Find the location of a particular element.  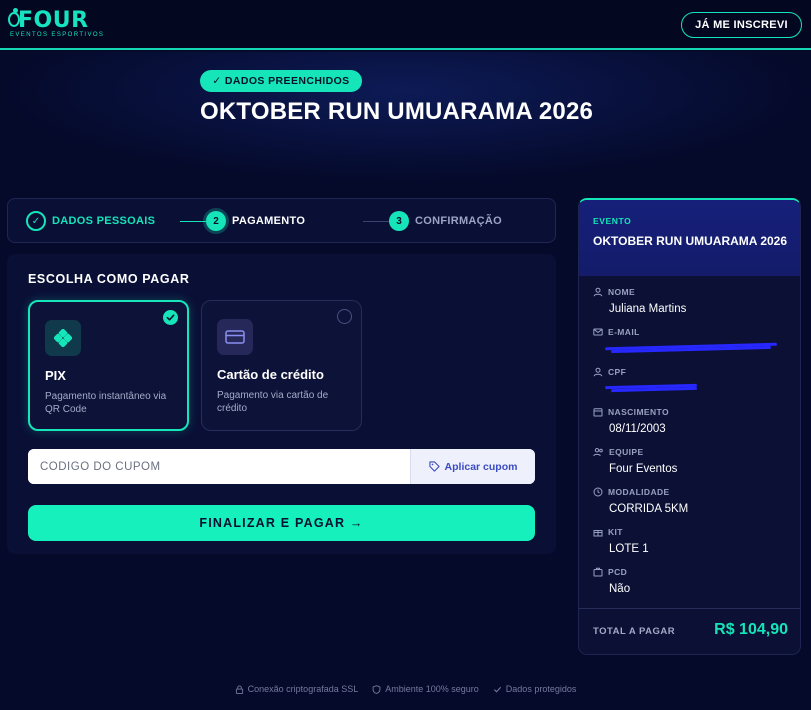

brand-logo: FOUR EVENTOS ESPORTIVOS is located at coordinates (55, 24).